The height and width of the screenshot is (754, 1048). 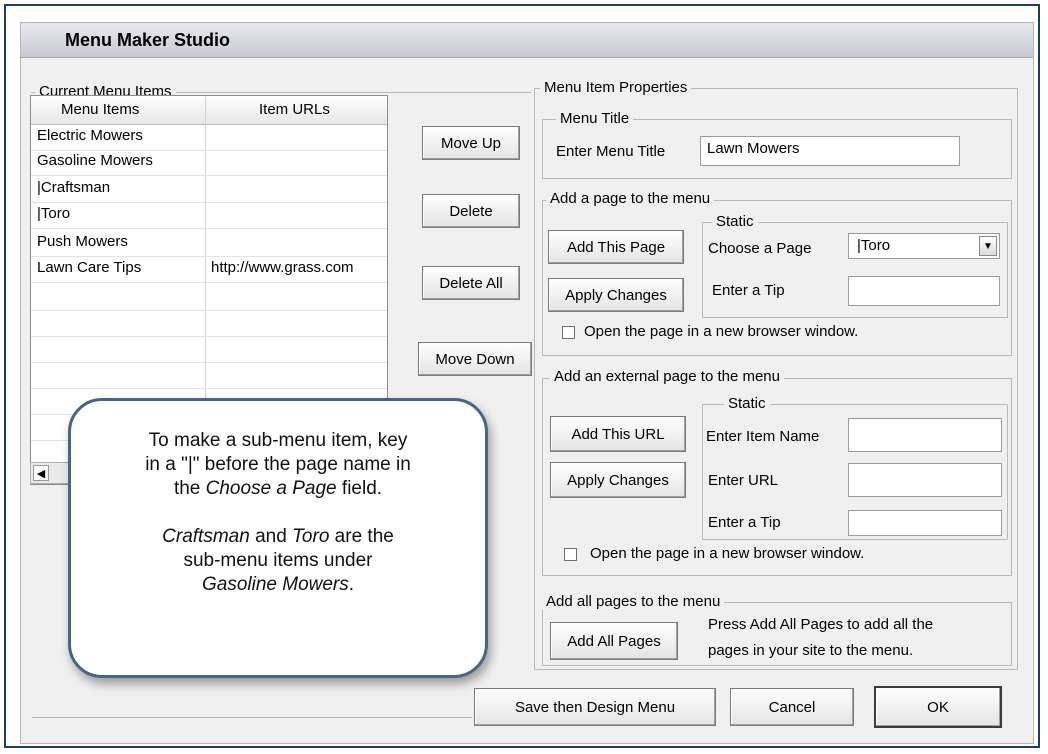 What do you see at coordinates (471, 143) in the screenshot?
I see `move-up-button: Move Up` at bounding box center [471, 143].